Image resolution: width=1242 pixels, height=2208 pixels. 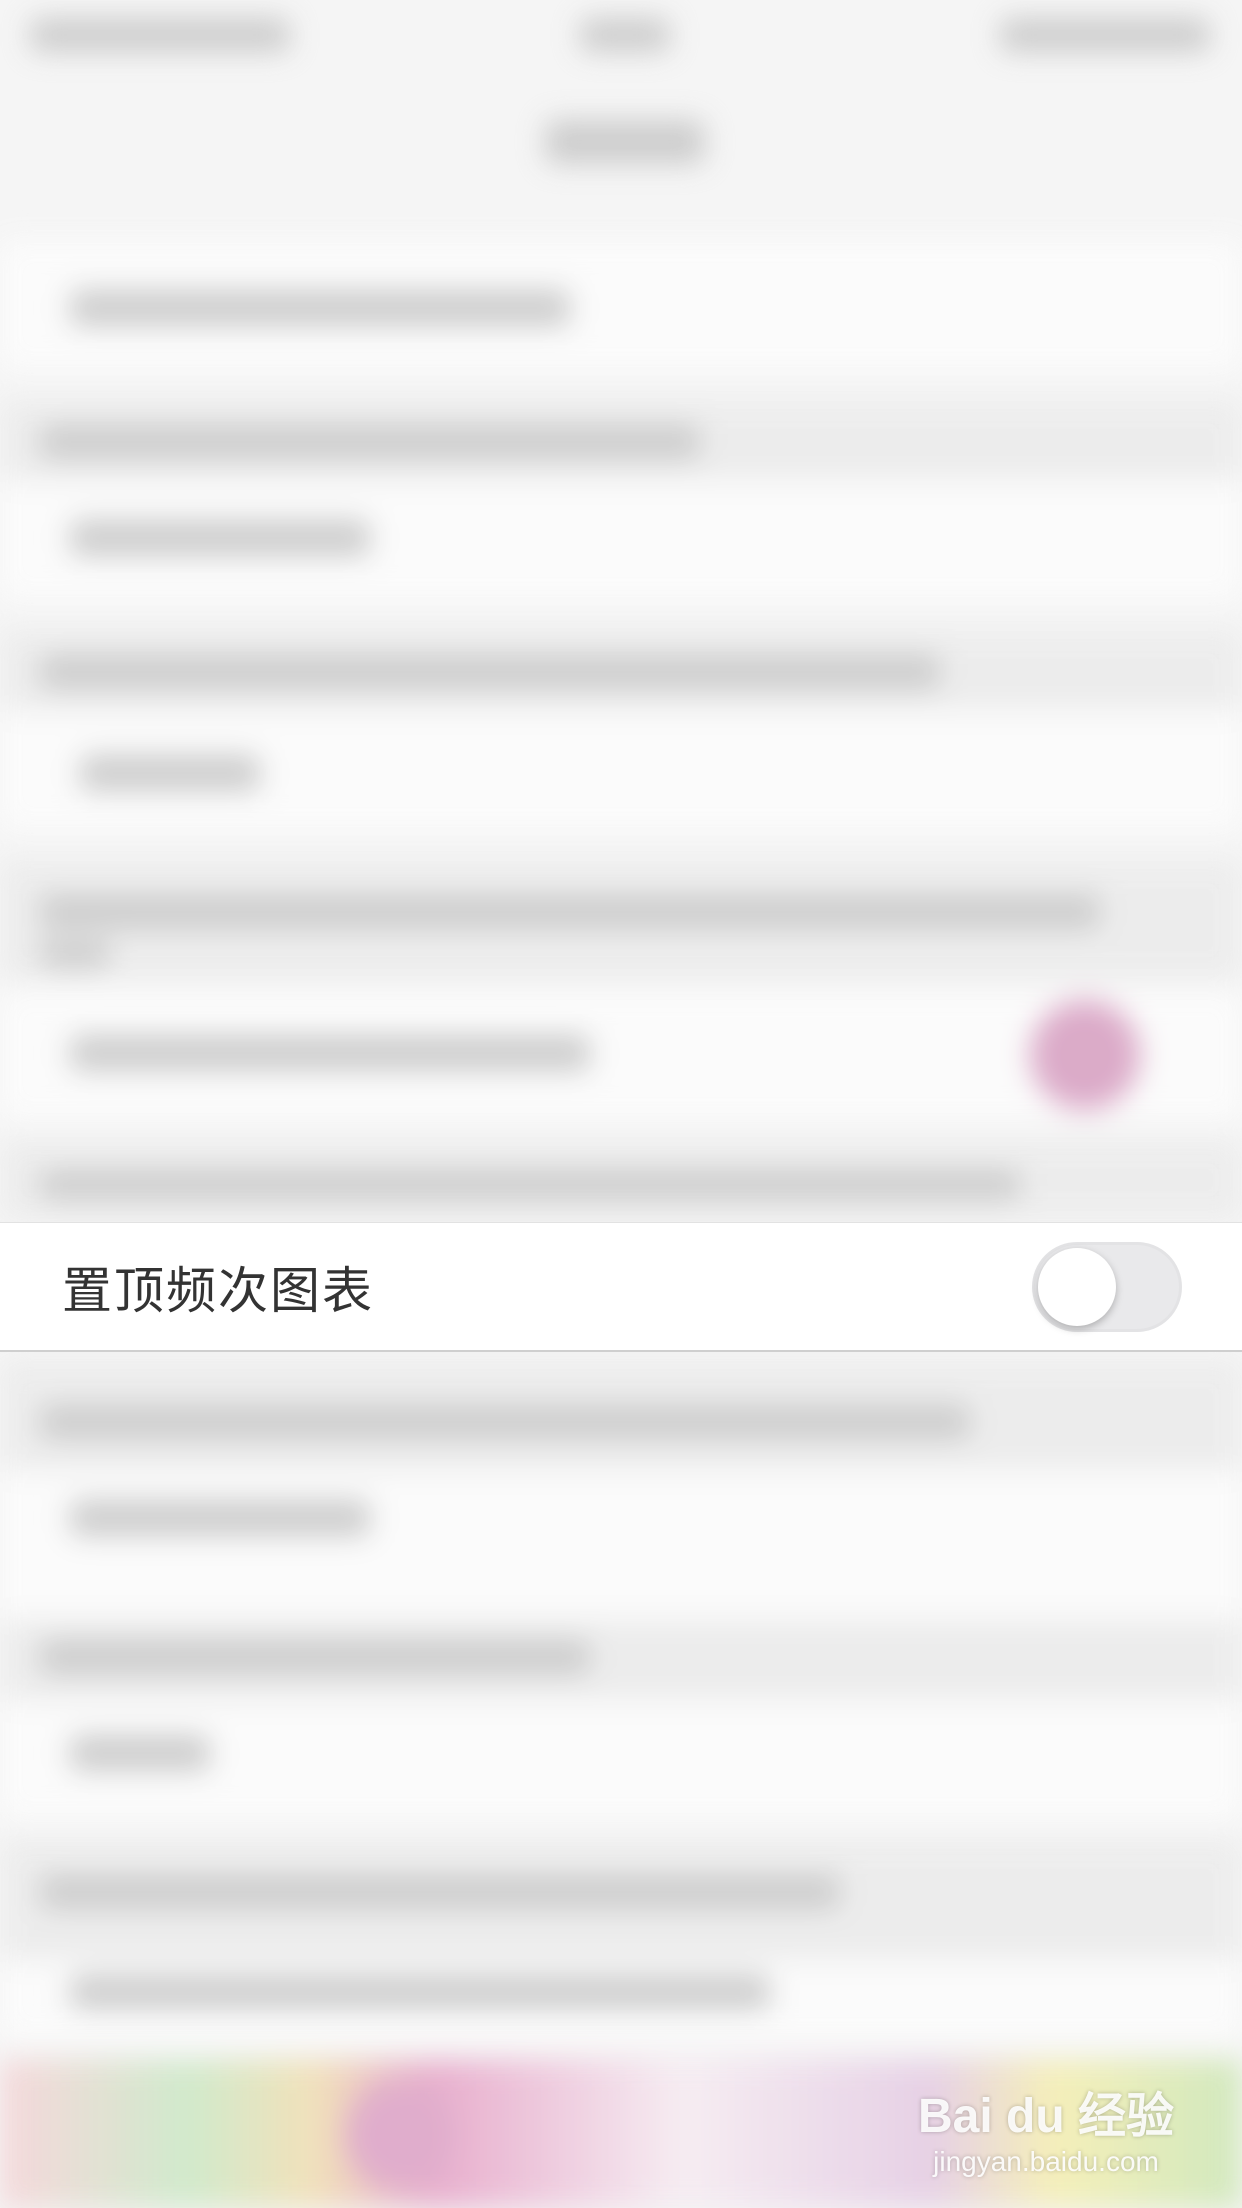 I want to click on toggle-knob, so click(x=1077, y=1286).